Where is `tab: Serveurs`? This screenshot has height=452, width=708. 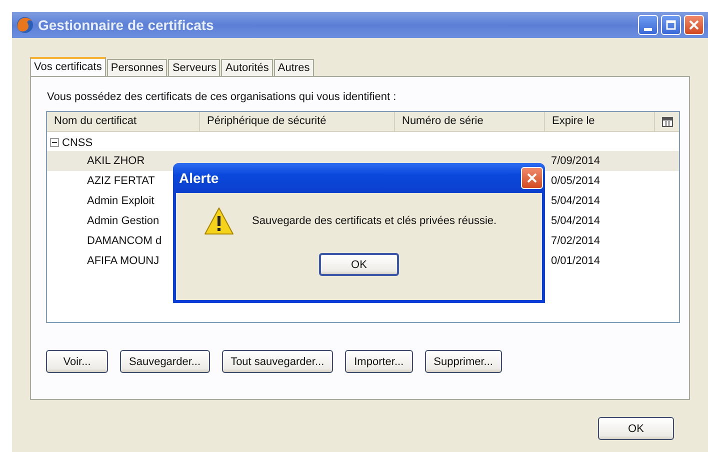 tab: Serveurs is located at coordinates (194, 67).